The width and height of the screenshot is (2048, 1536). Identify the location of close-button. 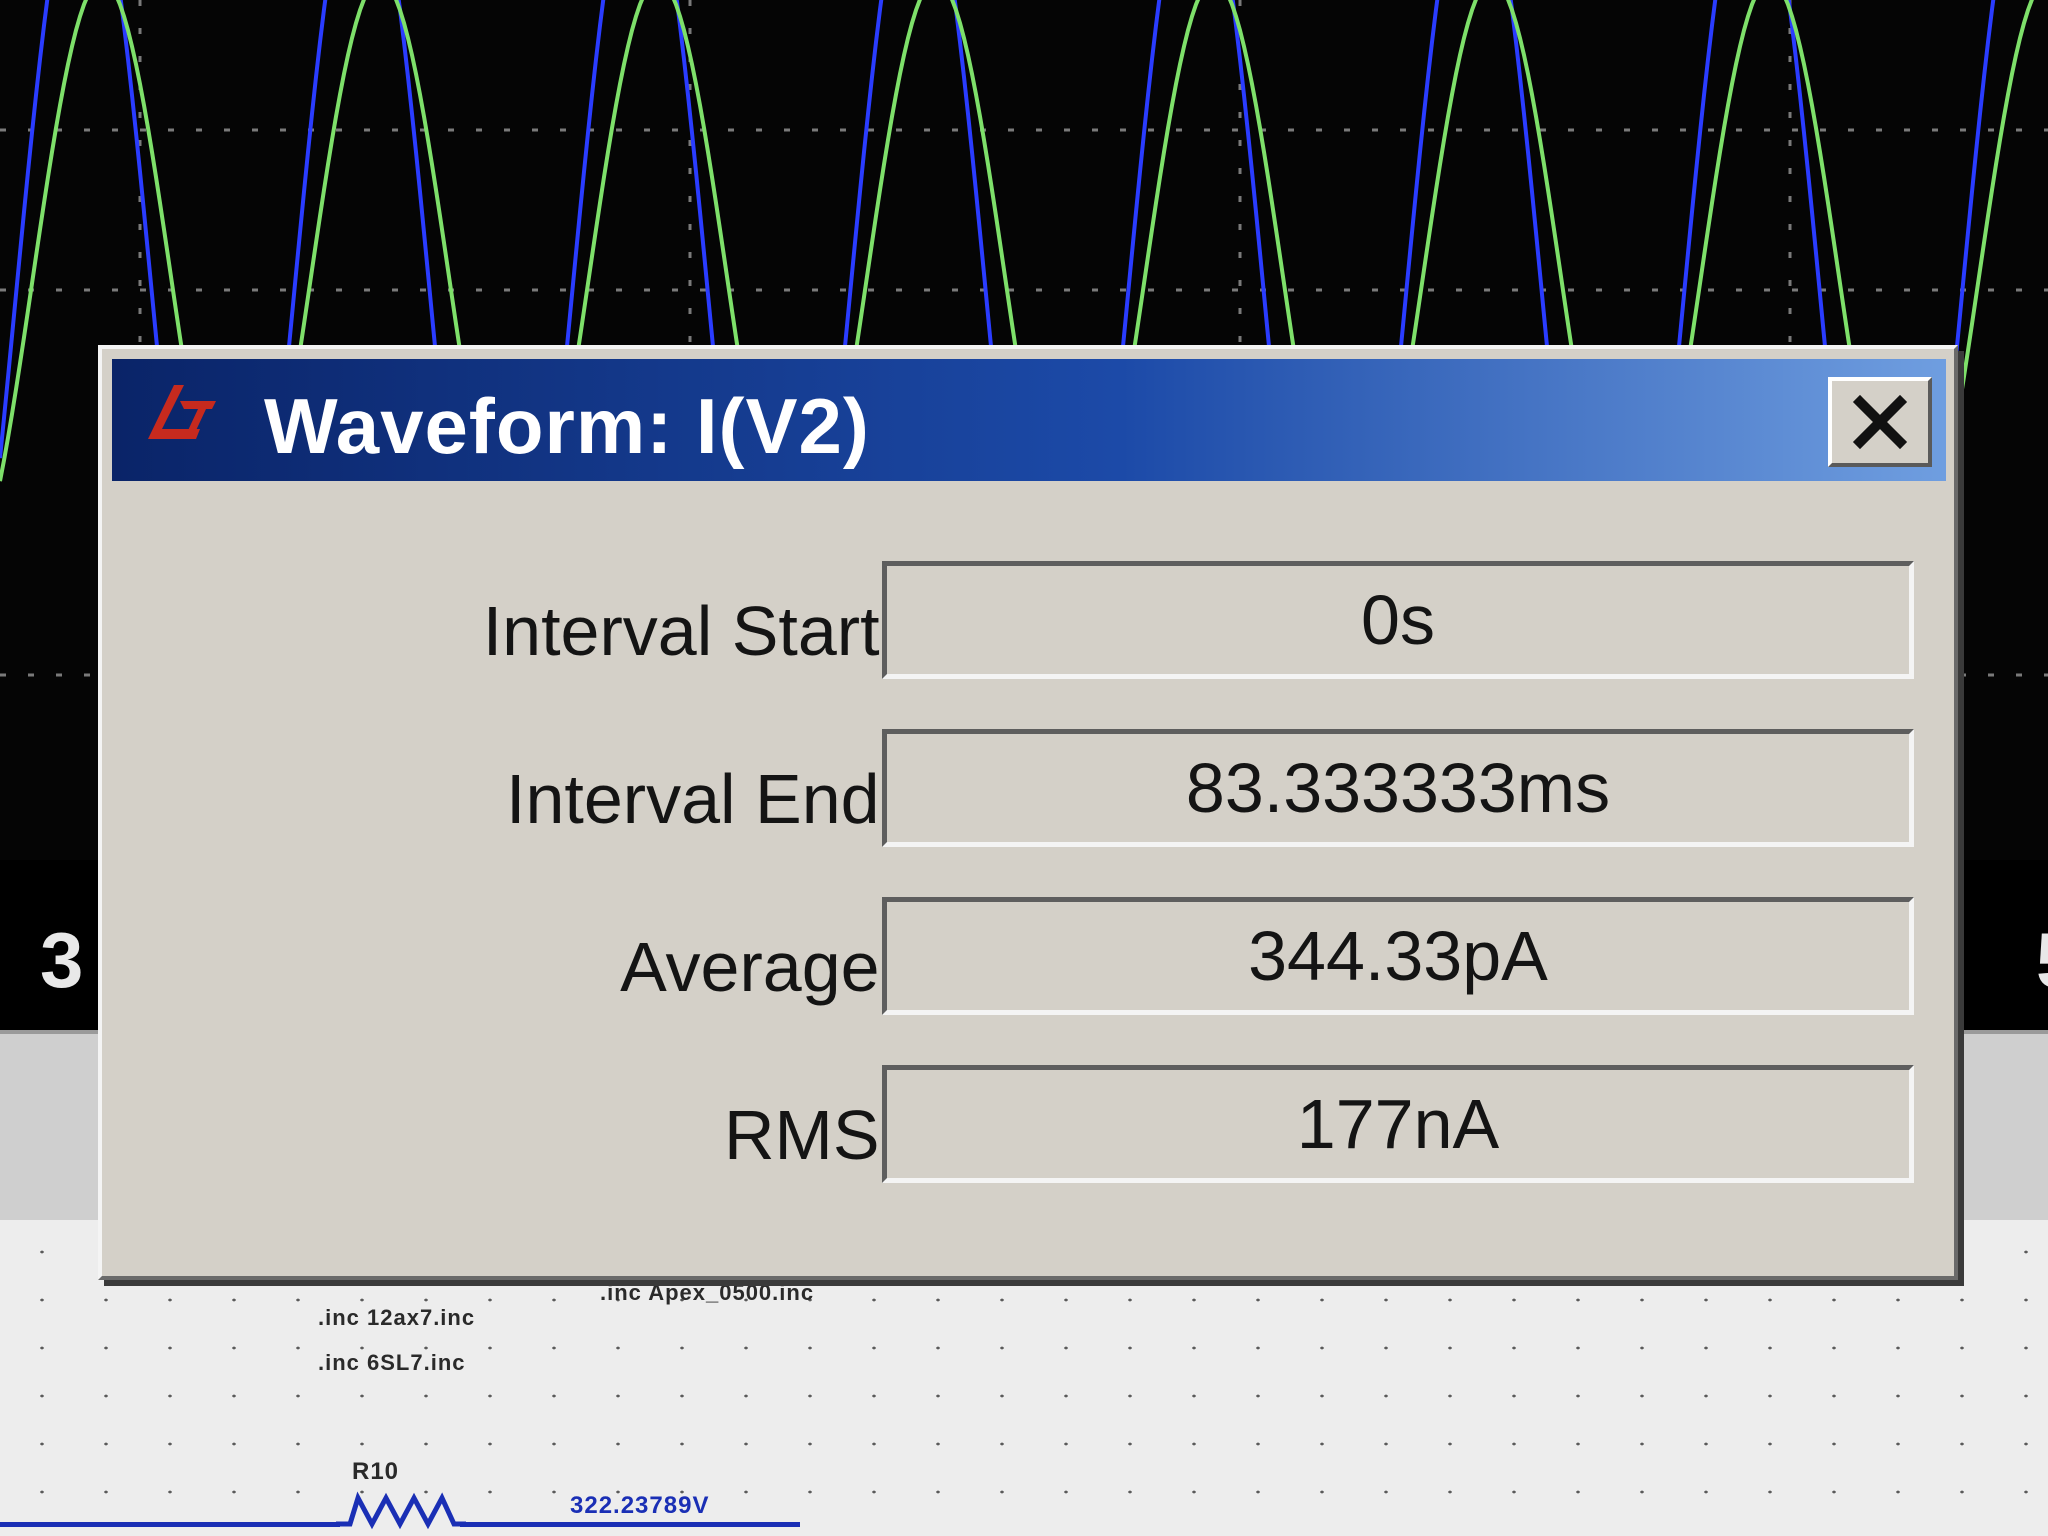
(1880, 422).